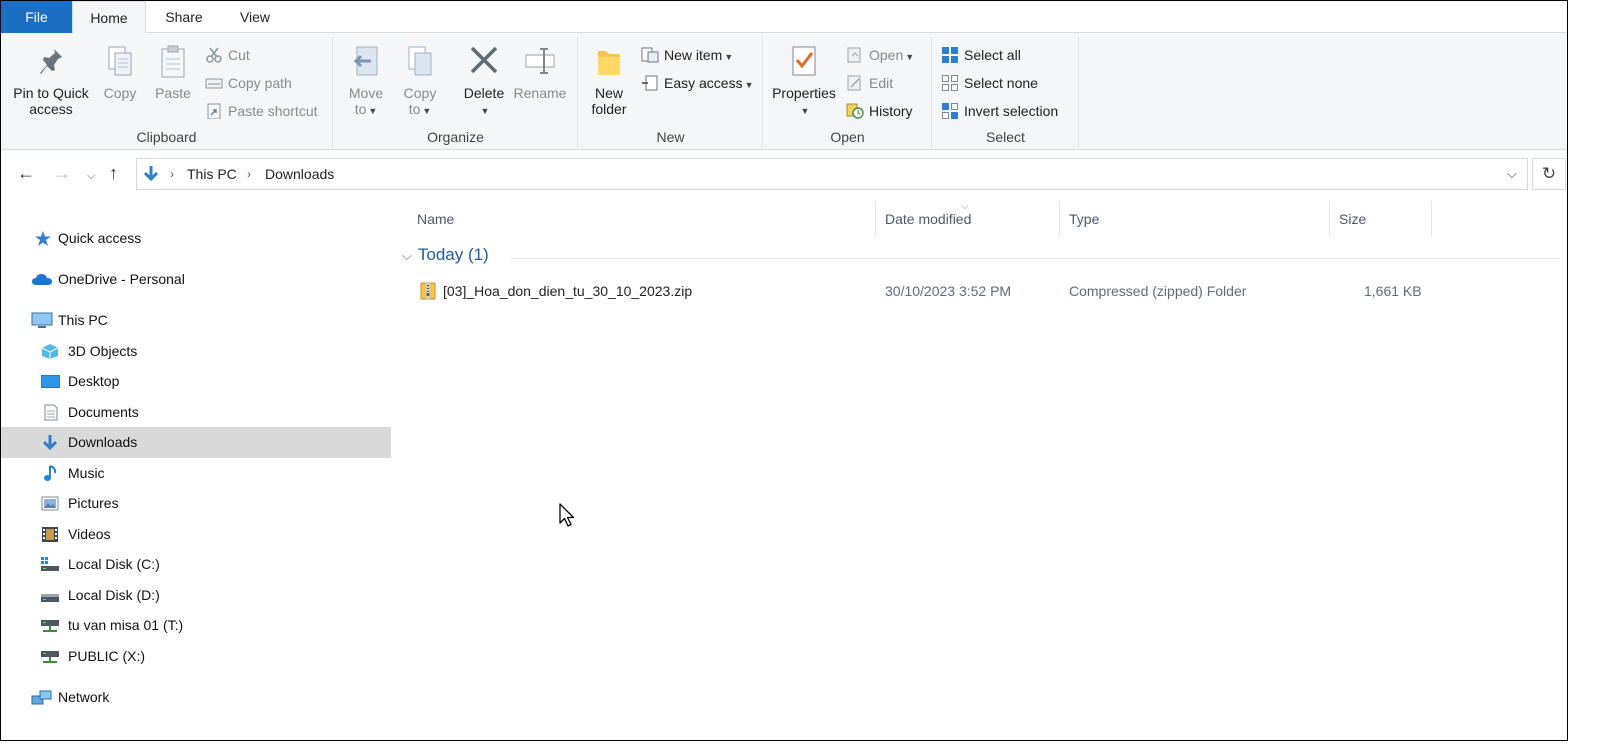 This screenshot has height=756, width=1600. Describe the element at coordinates (120, 93) in the screenshot. I see `copy-label: Copy` at that location.